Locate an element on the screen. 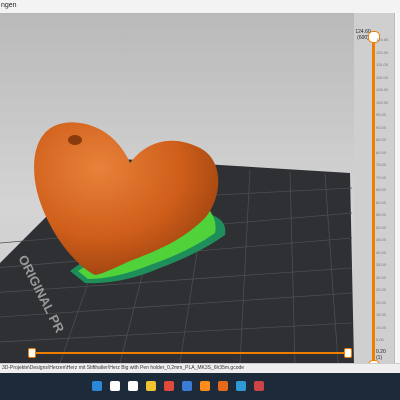 Image resolution: width=400 pixels, height=400 pixels. layer-tick-label: 124.60 is located at coordinates (382, 39).